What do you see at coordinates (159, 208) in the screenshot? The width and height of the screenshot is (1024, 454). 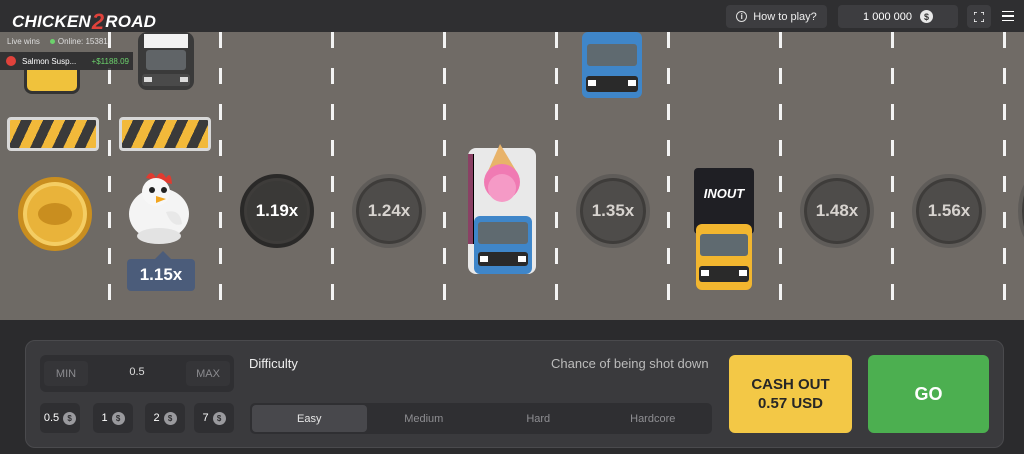 I see `chicken-icon` at bounding box center [159, 208].